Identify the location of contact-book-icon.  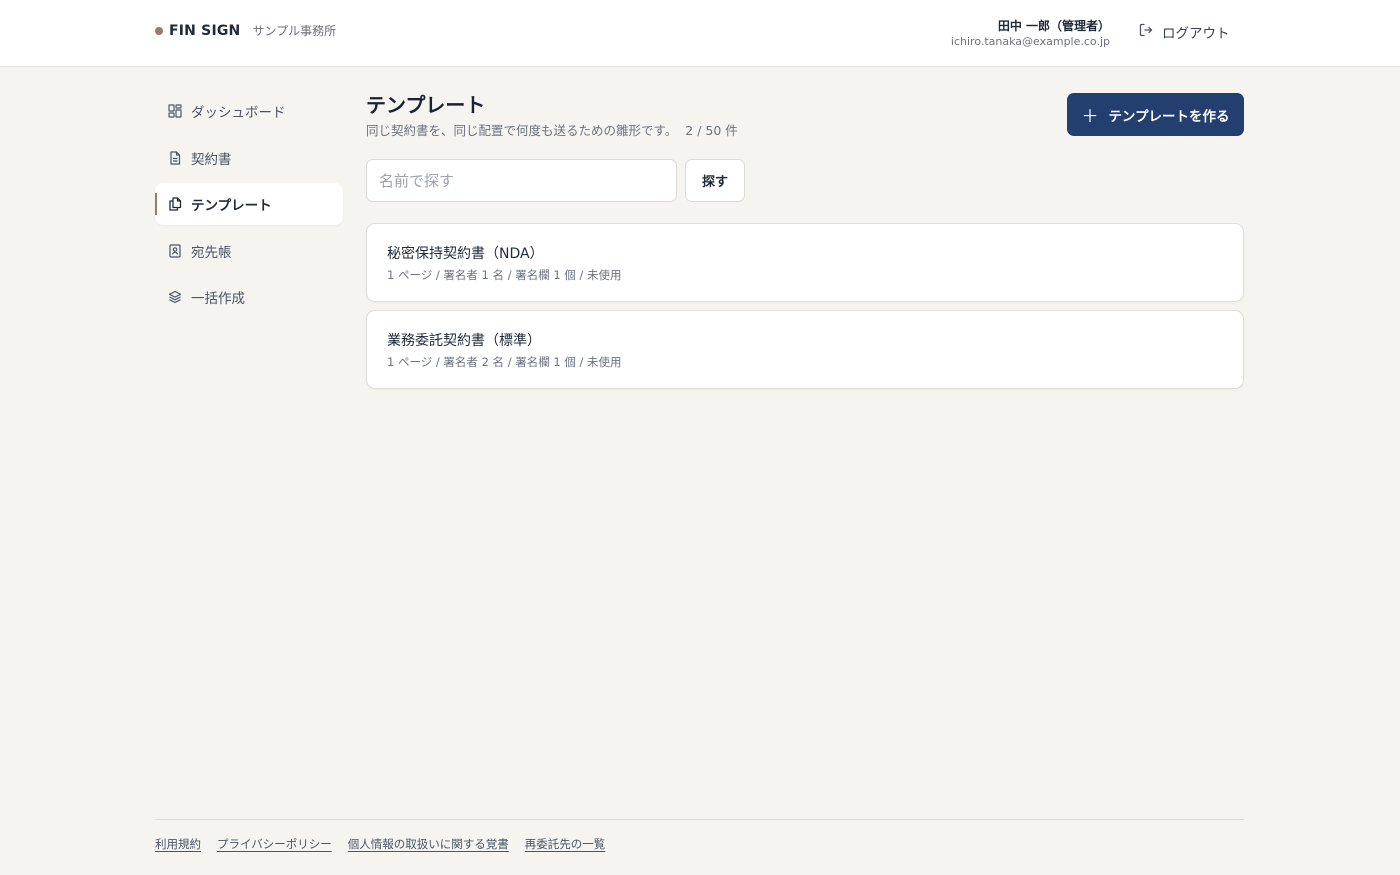
(175, 251).